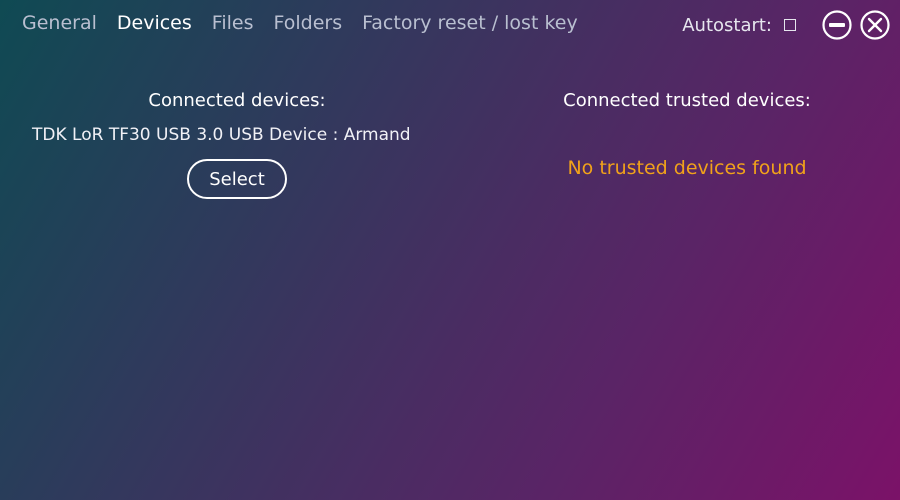  I want to click on window-controls: Autostart:, so click(786, 25).